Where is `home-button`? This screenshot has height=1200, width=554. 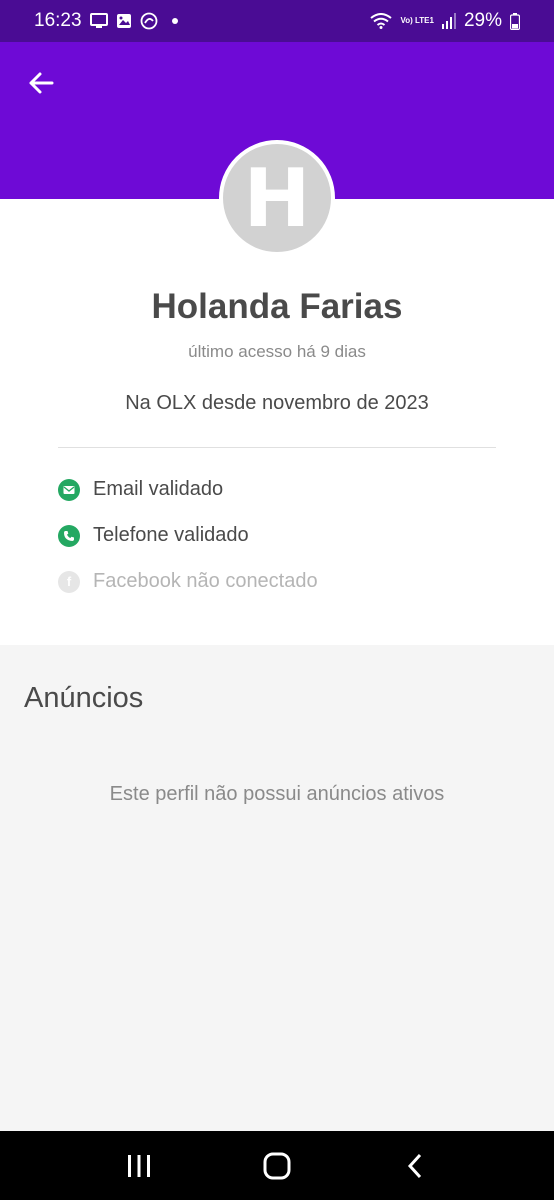
home-button is located at coordinates (277, 1166).